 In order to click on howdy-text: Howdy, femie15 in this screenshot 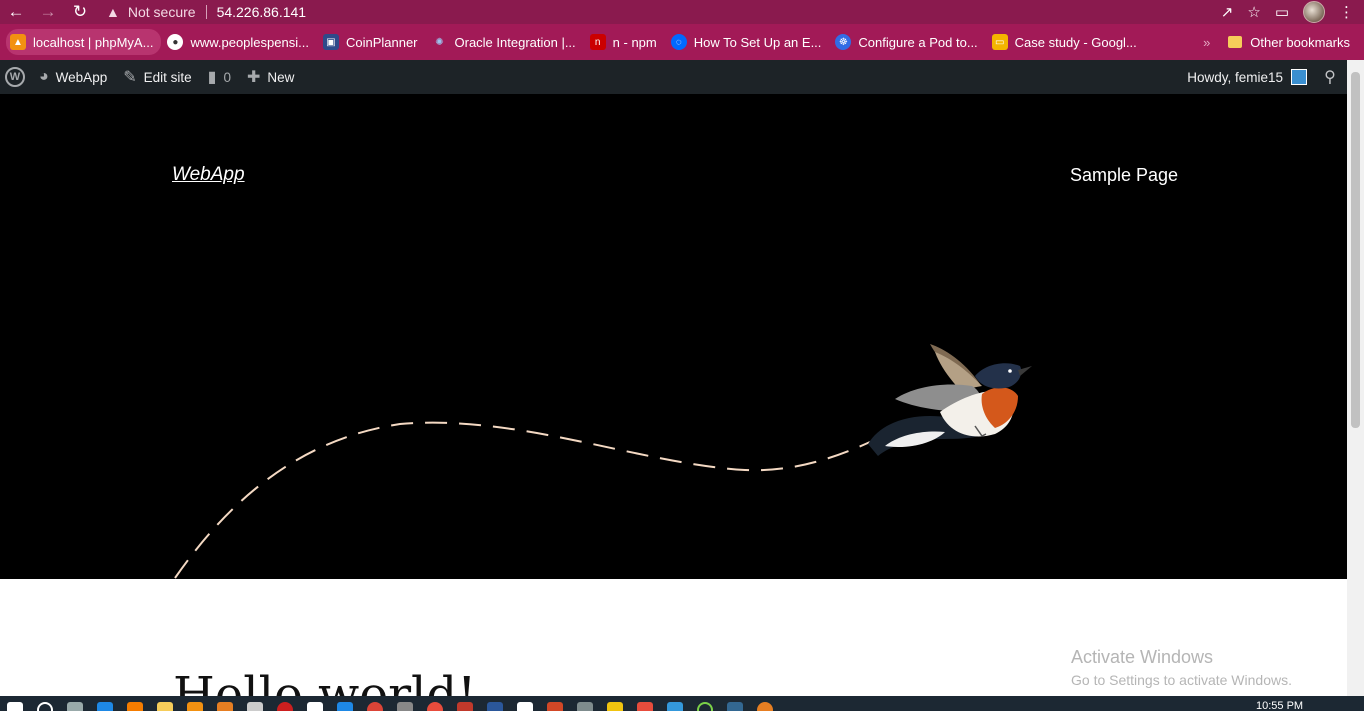, I will do `click(1235, 77)`.